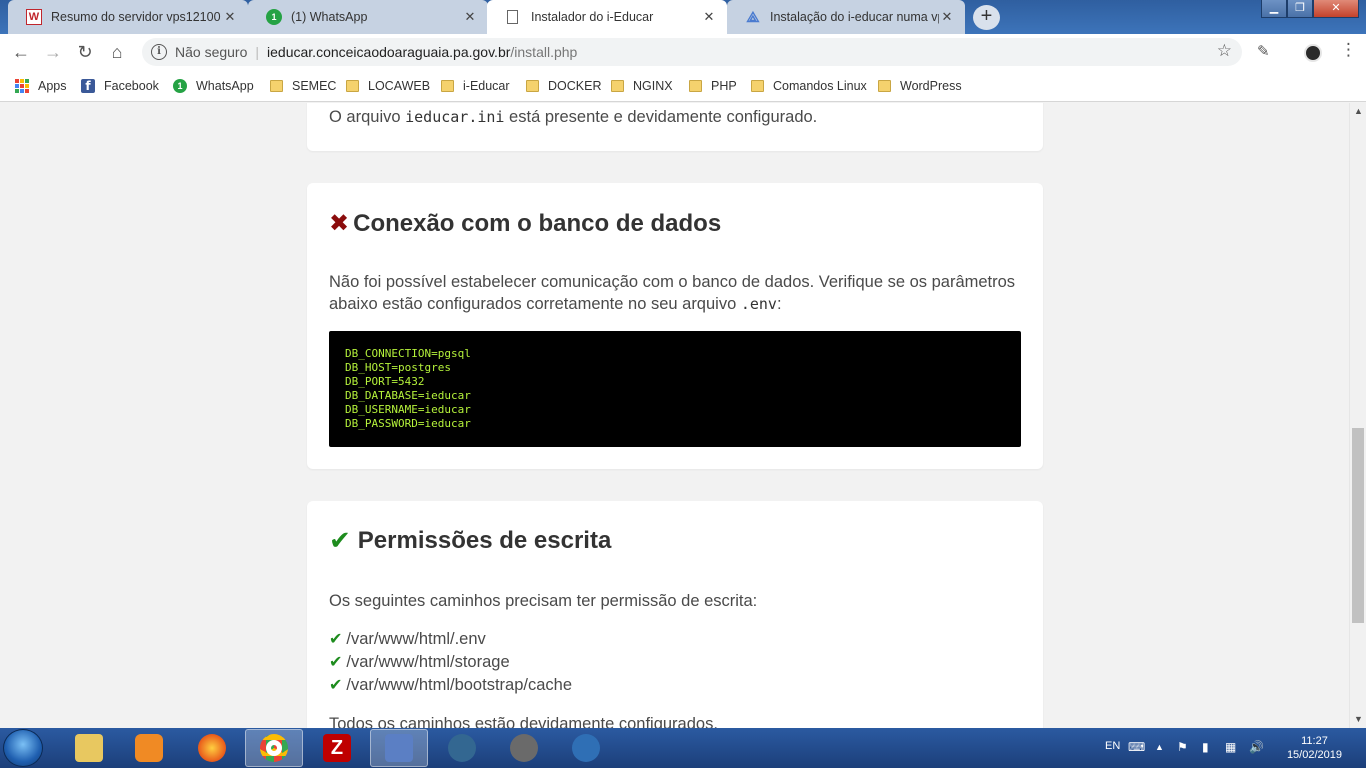 The height and width of the screenshot is (768, 1366). What do you see at coordinates (53, 52) in the screenshot?
I see `forward-arrow-icon: →` at bounding box center [53, 52].